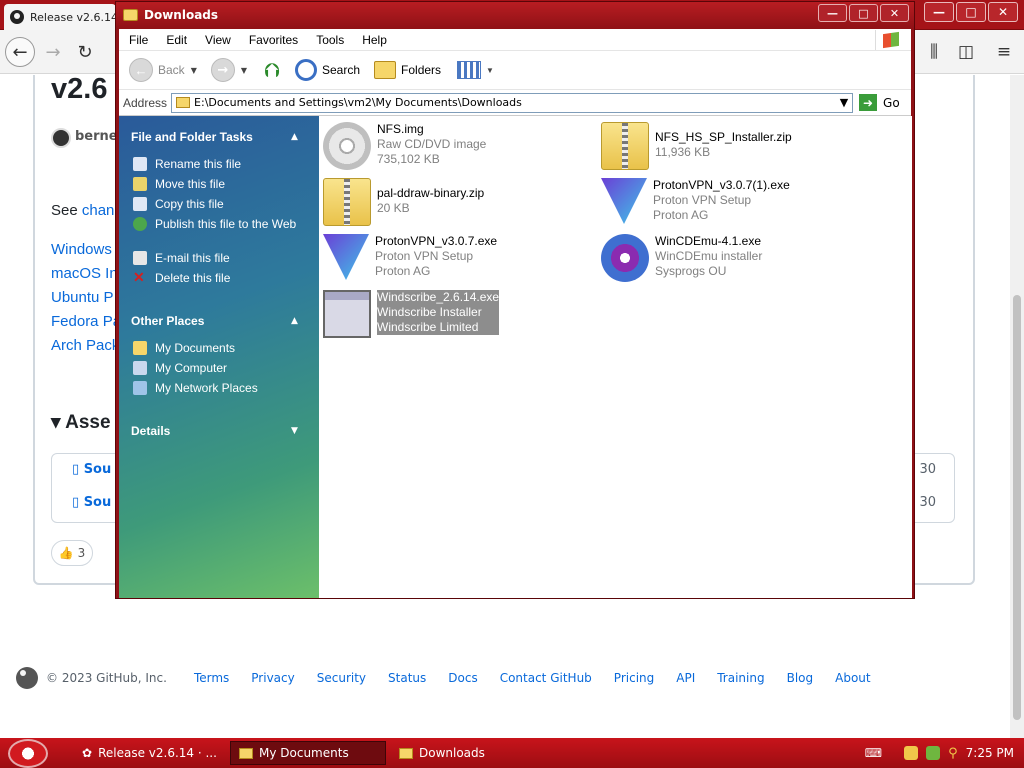 The width and height of the screenshot is (1024, 768). What do you see at coordinates (911, 753) in the screenshot?
I see `security-shield-icon` at bounding box center [911, 753].